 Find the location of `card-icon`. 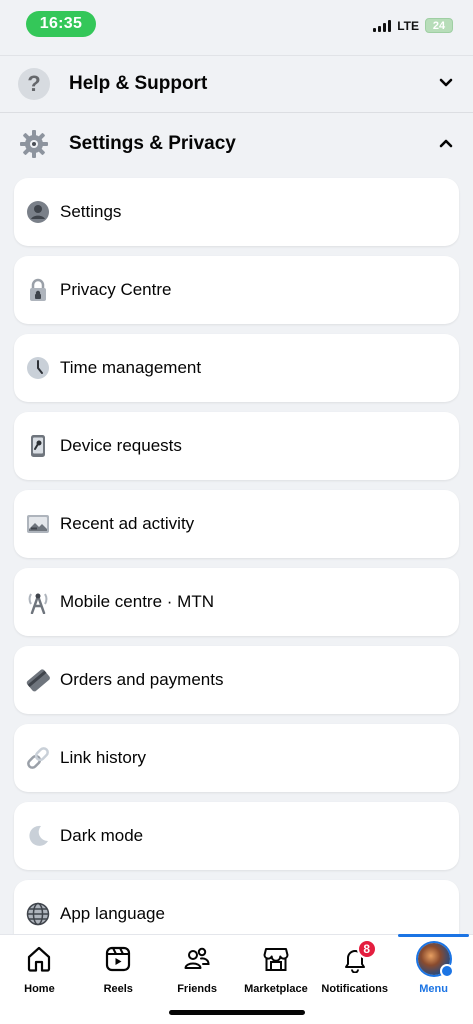

card-icon is located at coordinates (38, 680).